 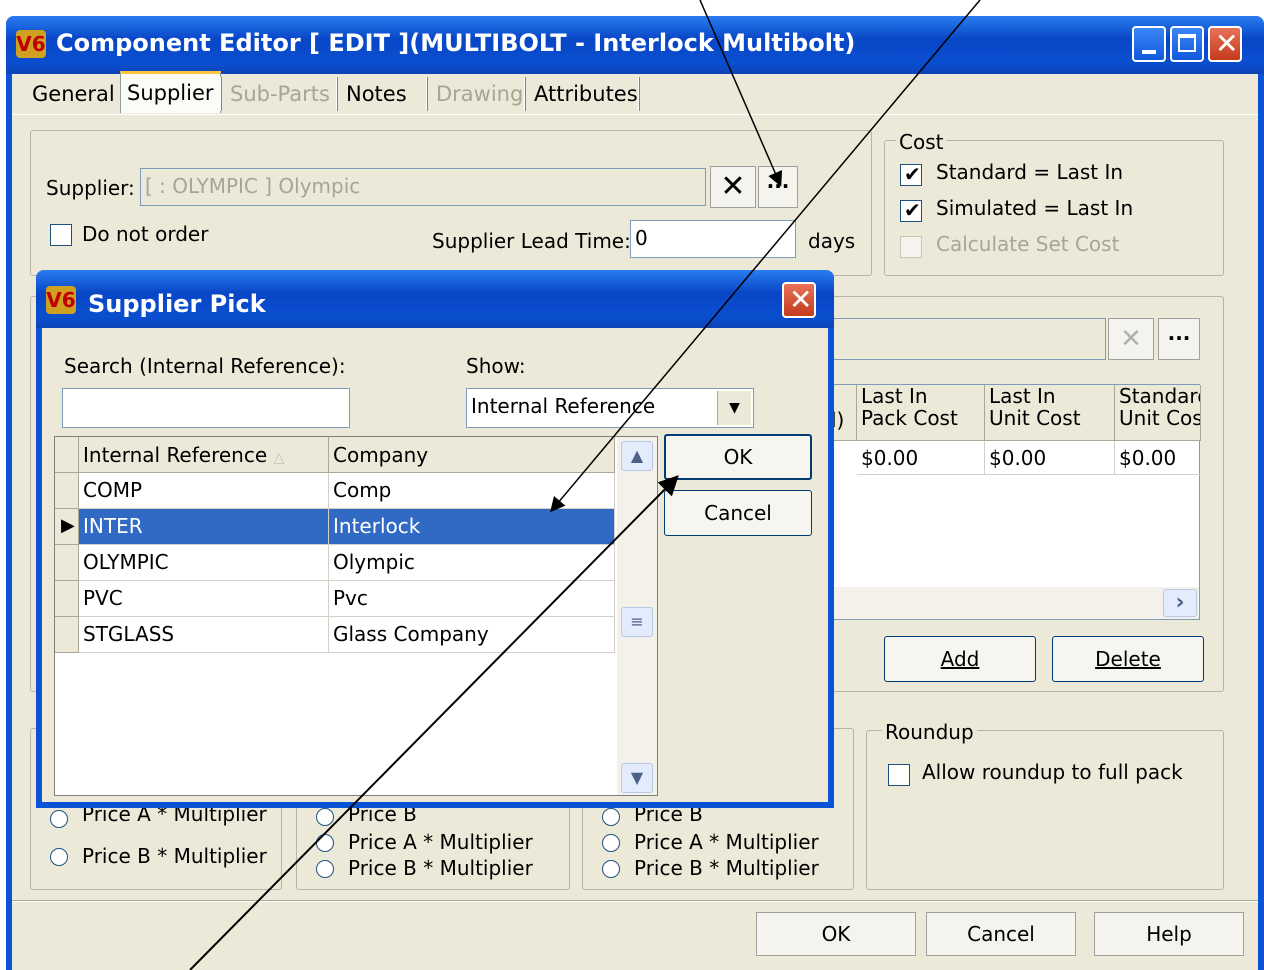 I want to click on chevron-right-icon: ›, so click(x=1180, y=602).